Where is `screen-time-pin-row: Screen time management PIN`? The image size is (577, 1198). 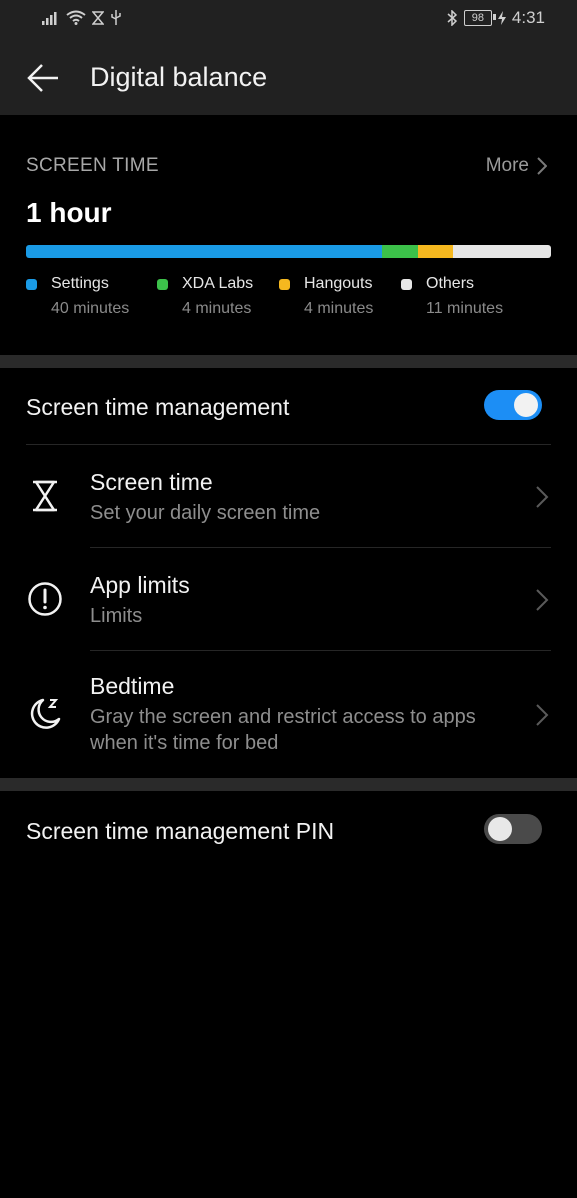
screen-time-pin-row: Screen time management PIN is located at coordinates (288, 831).